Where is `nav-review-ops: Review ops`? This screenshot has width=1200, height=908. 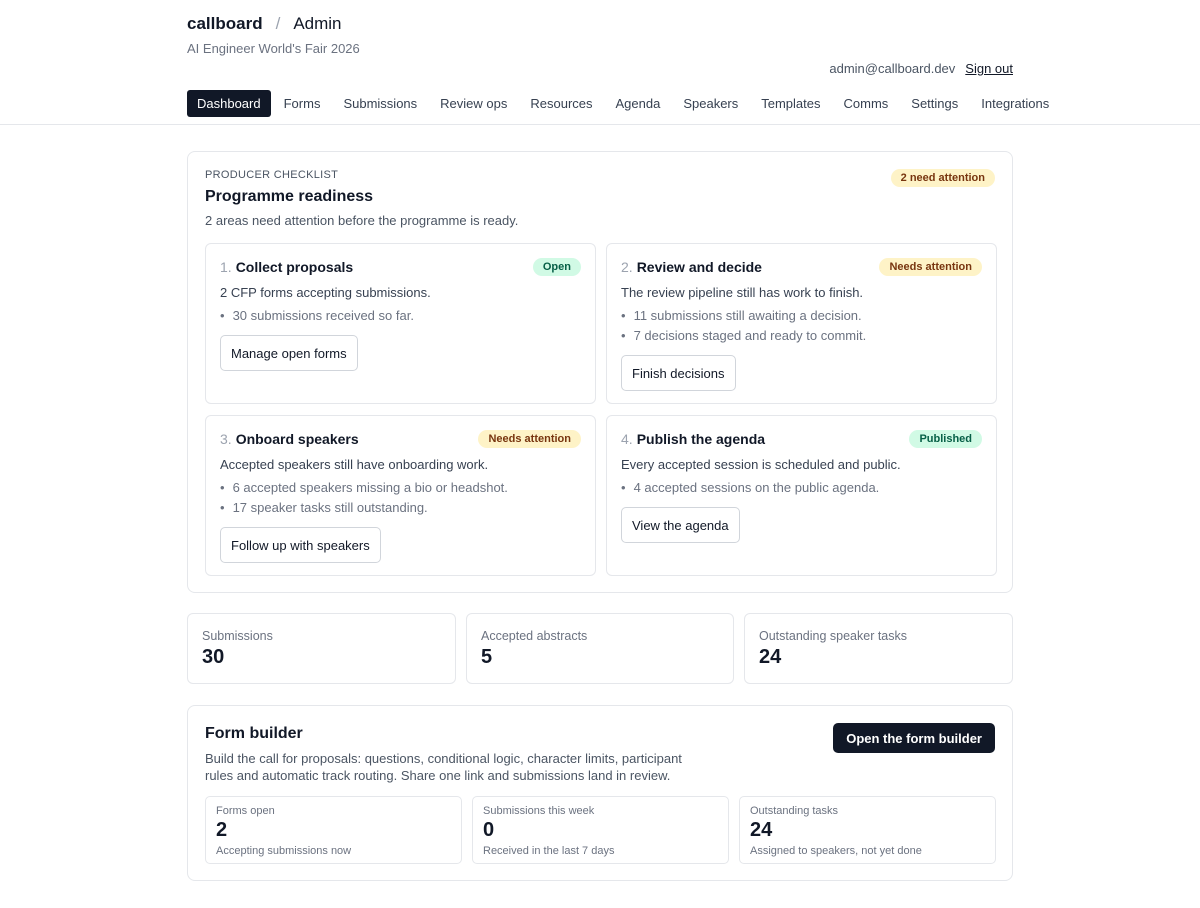 nav-review-ops: Review ops is located at coordinates (473, 103).